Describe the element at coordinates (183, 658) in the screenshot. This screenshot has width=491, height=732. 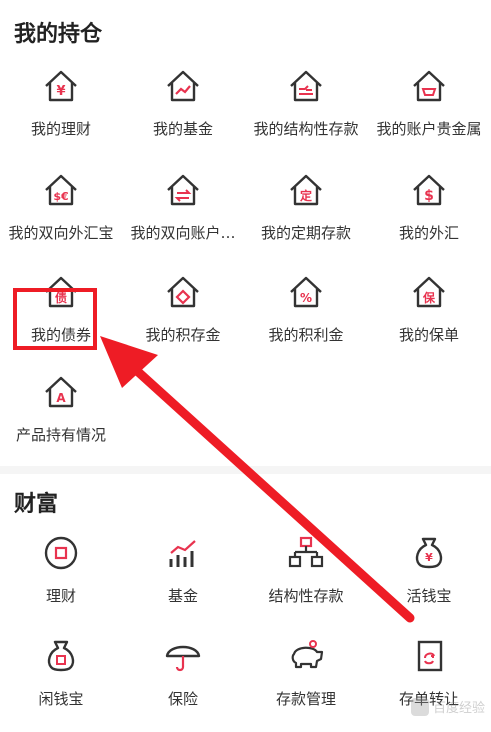
I see `umbrella-icon` at that location.